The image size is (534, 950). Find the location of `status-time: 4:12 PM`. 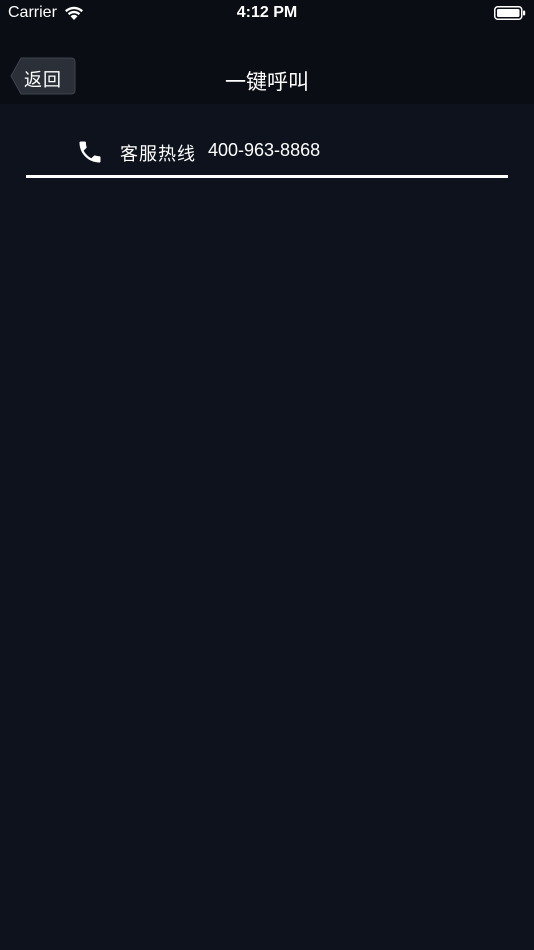

status-time: 4:12 PM is located at coordinates (267, 12).